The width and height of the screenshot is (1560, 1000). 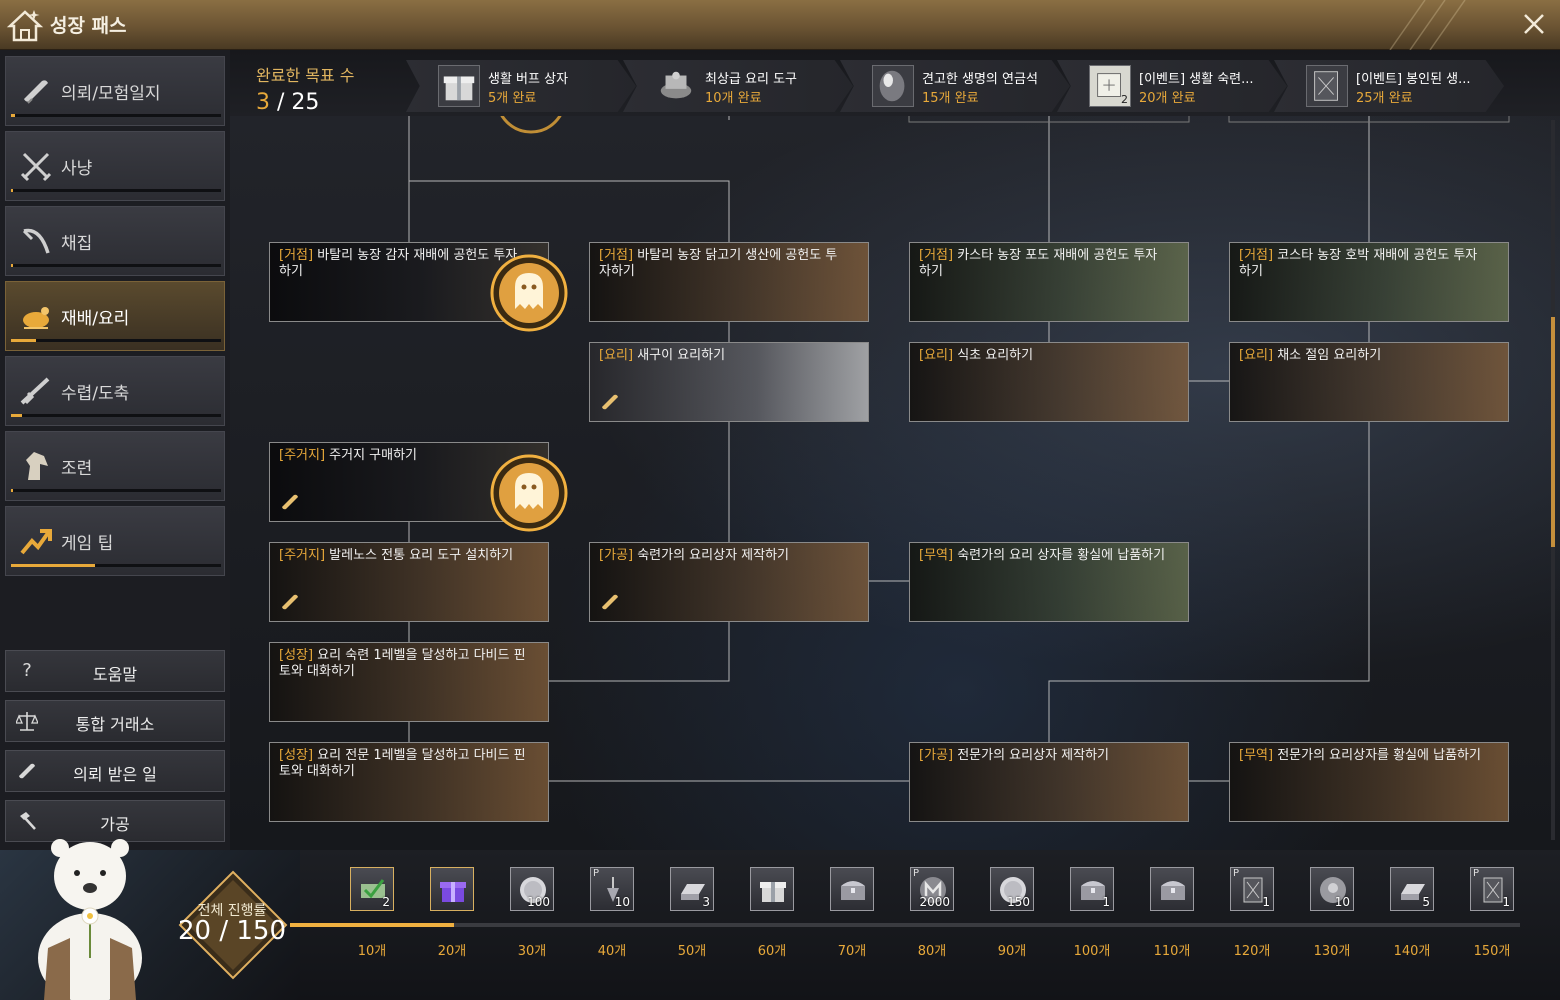 I want to click on quest-card: [무역] 전문가의 요리상자를 황실에 납품하기, so click(x=1369, y=782).